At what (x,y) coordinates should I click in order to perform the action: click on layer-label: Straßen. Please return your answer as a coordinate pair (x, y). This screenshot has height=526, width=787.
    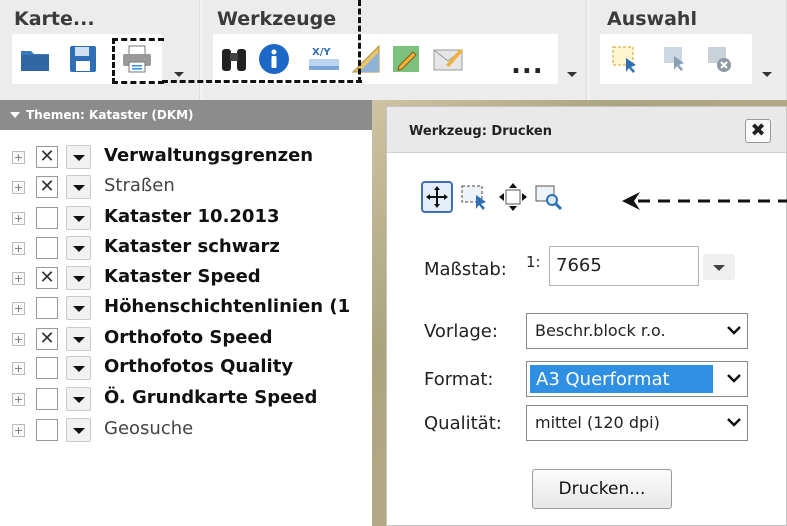
    Looking at the image, I should click on (139, 185).